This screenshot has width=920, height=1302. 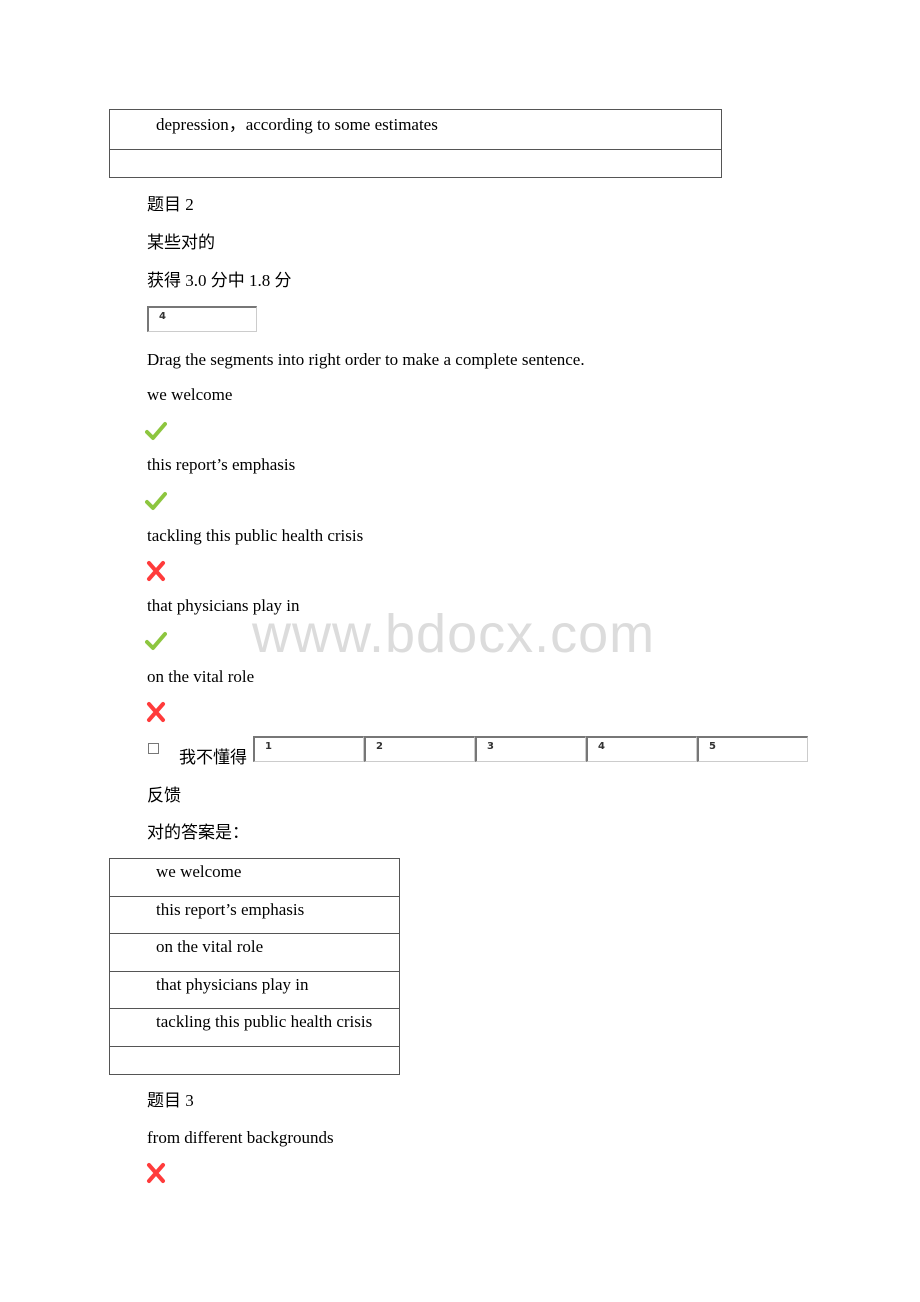 I want to click on question-score: 获得 3.0 分中 1.8 分, so click(x=219, y=280).